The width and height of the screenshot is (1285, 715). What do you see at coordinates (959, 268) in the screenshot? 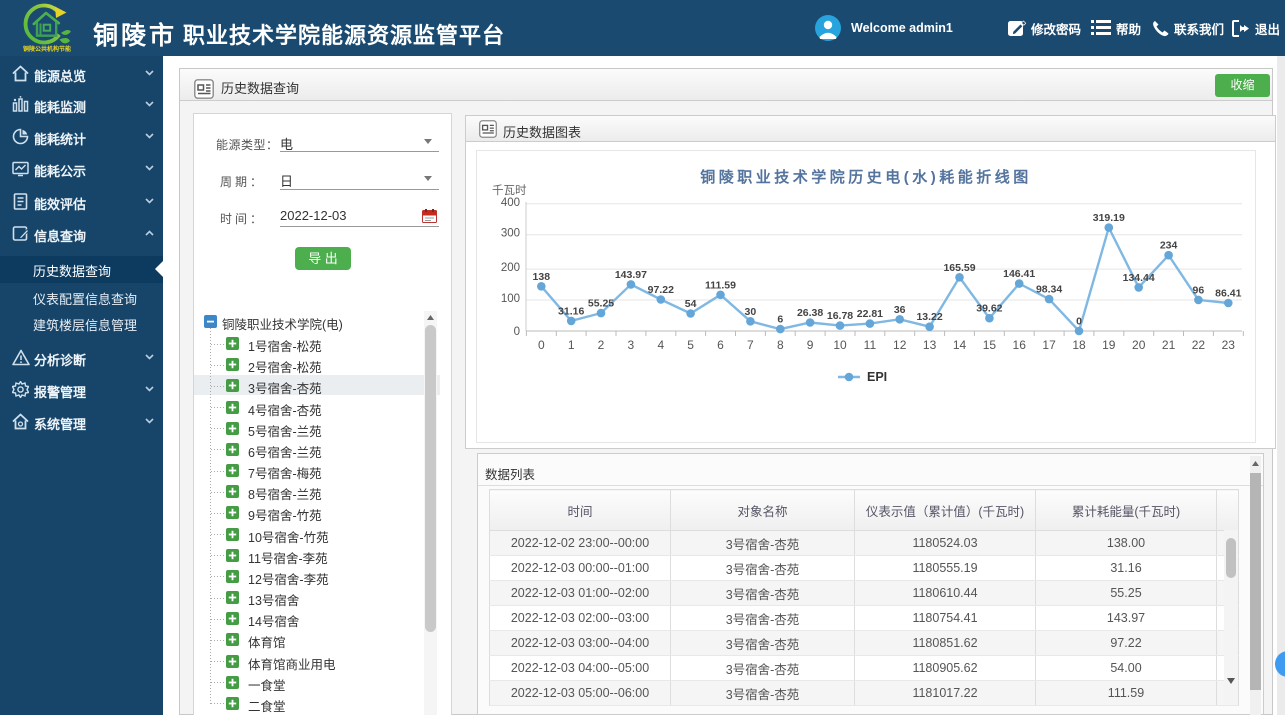
I see `svg-text: 165.59` at bounding box center [959, 268].